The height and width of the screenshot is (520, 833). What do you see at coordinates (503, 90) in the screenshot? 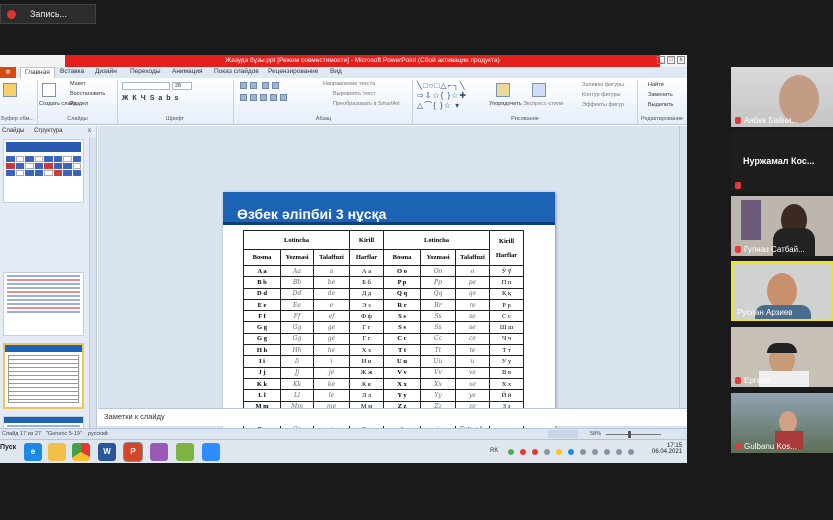
I see `arrange-icon` at bounding box center [503, 90].